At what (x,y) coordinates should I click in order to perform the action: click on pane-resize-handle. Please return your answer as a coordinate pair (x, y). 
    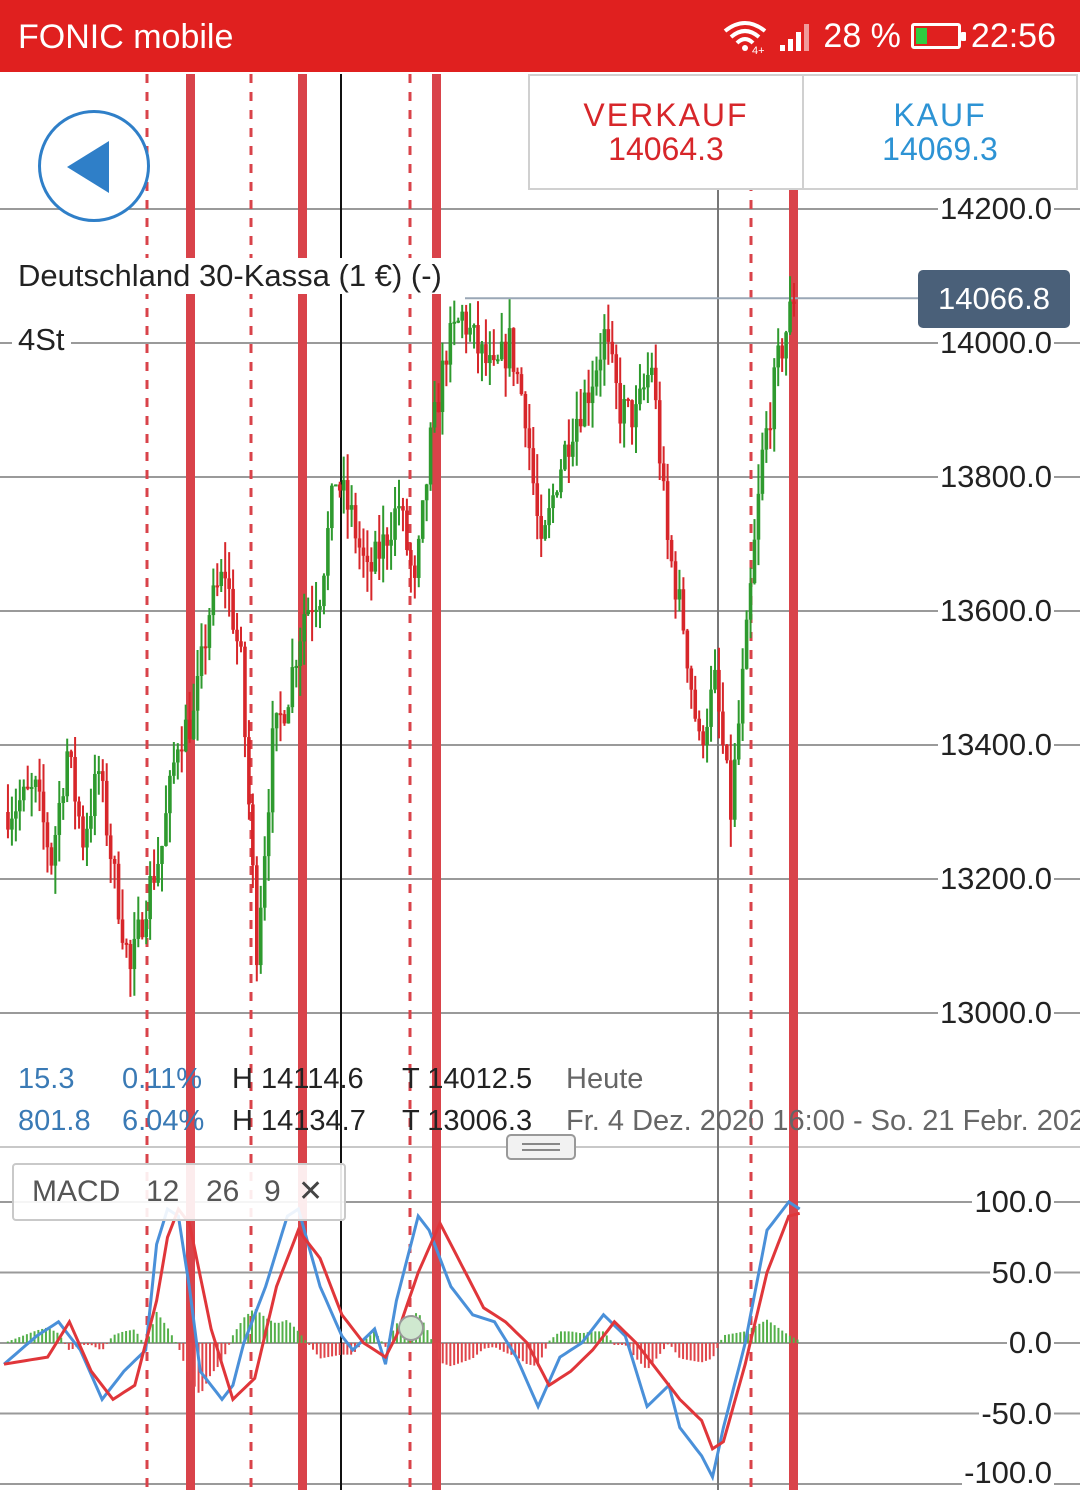
    Looking at the image, I should click on (541, 1147).